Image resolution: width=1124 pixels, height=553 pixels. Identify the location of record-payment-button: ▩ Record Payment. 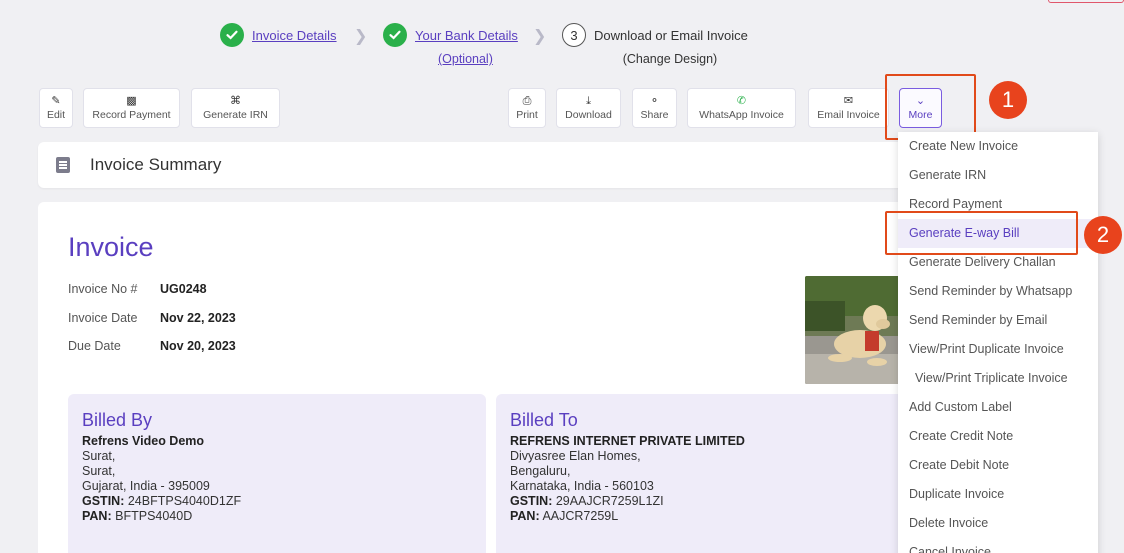
(131, 108).